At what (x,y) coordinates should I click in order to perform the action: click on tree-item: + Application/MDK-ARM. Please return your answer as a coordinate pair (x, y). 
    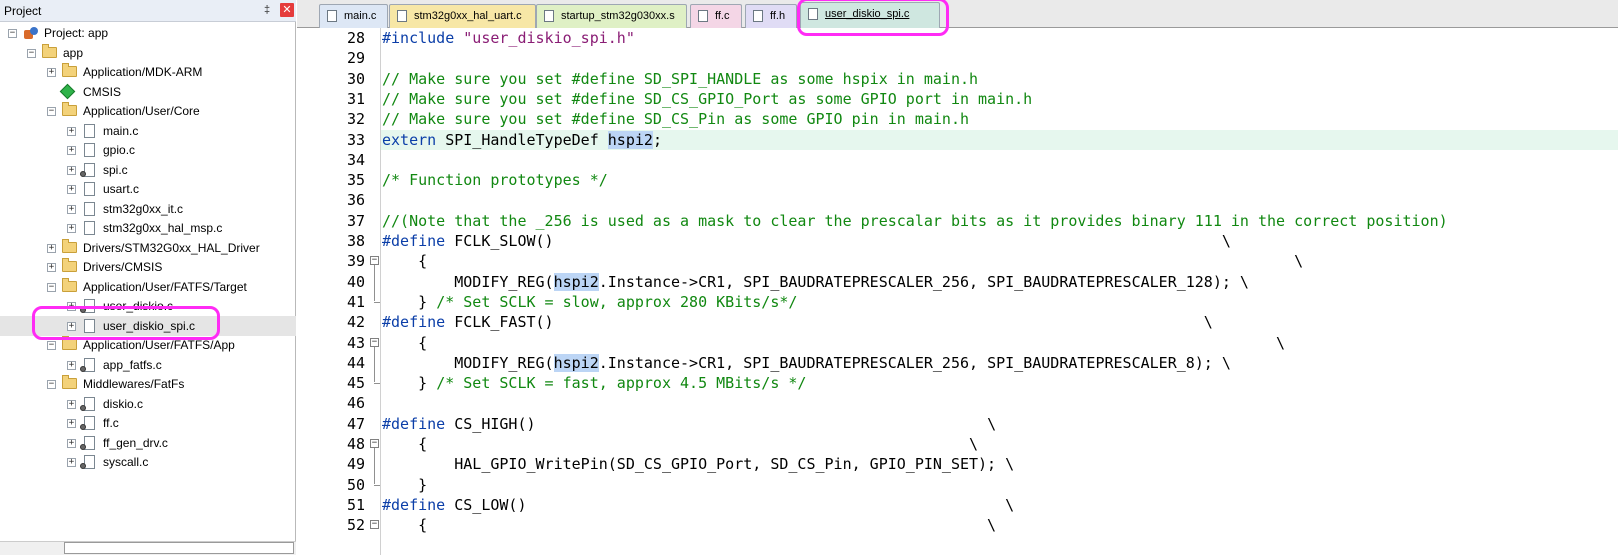
    Looking at the image, I should click on (148, 72).